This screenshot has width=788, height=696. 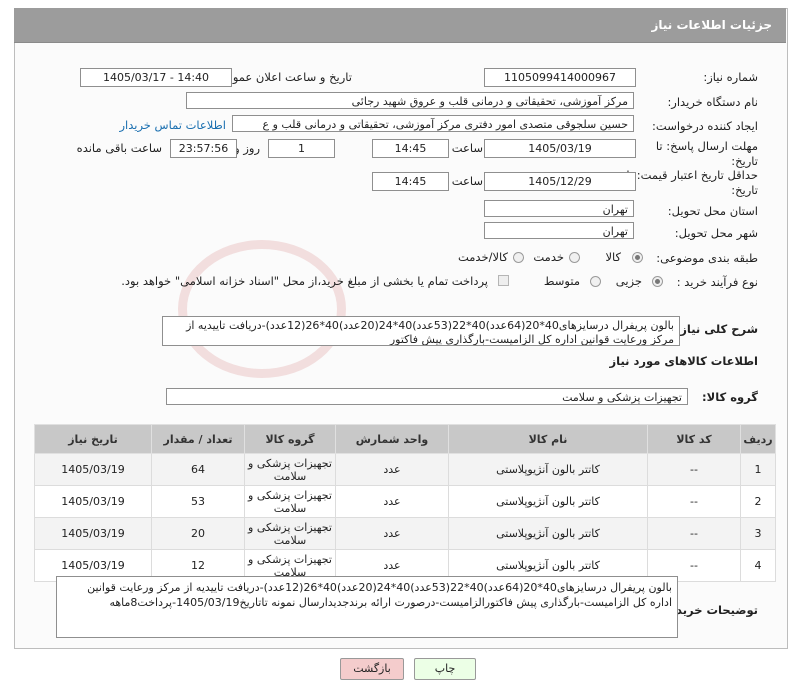 What do you see at coordinates (198, 533) in the screenshot?
I see `row-qty: 20` at bounding box center [198, 533].